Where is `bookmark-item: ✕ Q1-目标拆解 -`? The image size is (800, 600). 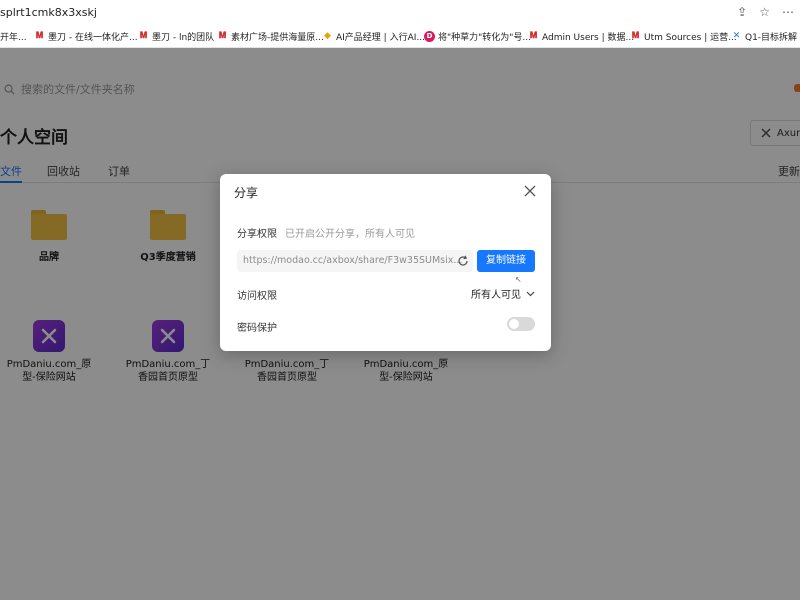
bookmark-item: ✕ Q1-目标拆解 - is located at coordinates (765, 36).